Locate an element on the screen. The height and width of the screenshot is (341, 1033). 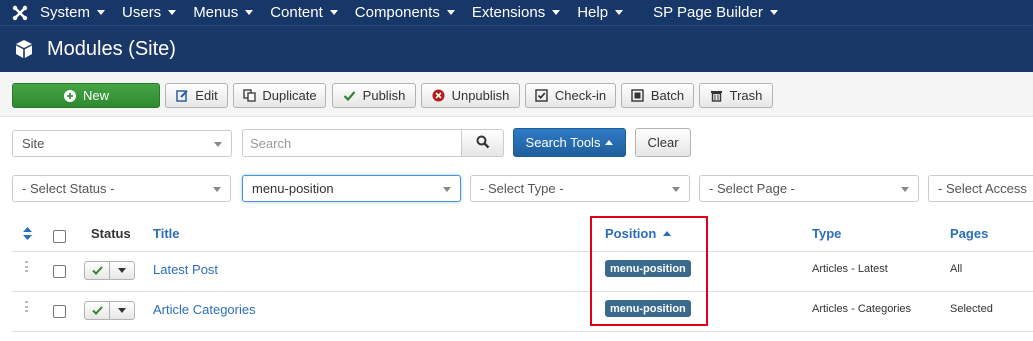
new-button: New is located at coordinates (86, 95).